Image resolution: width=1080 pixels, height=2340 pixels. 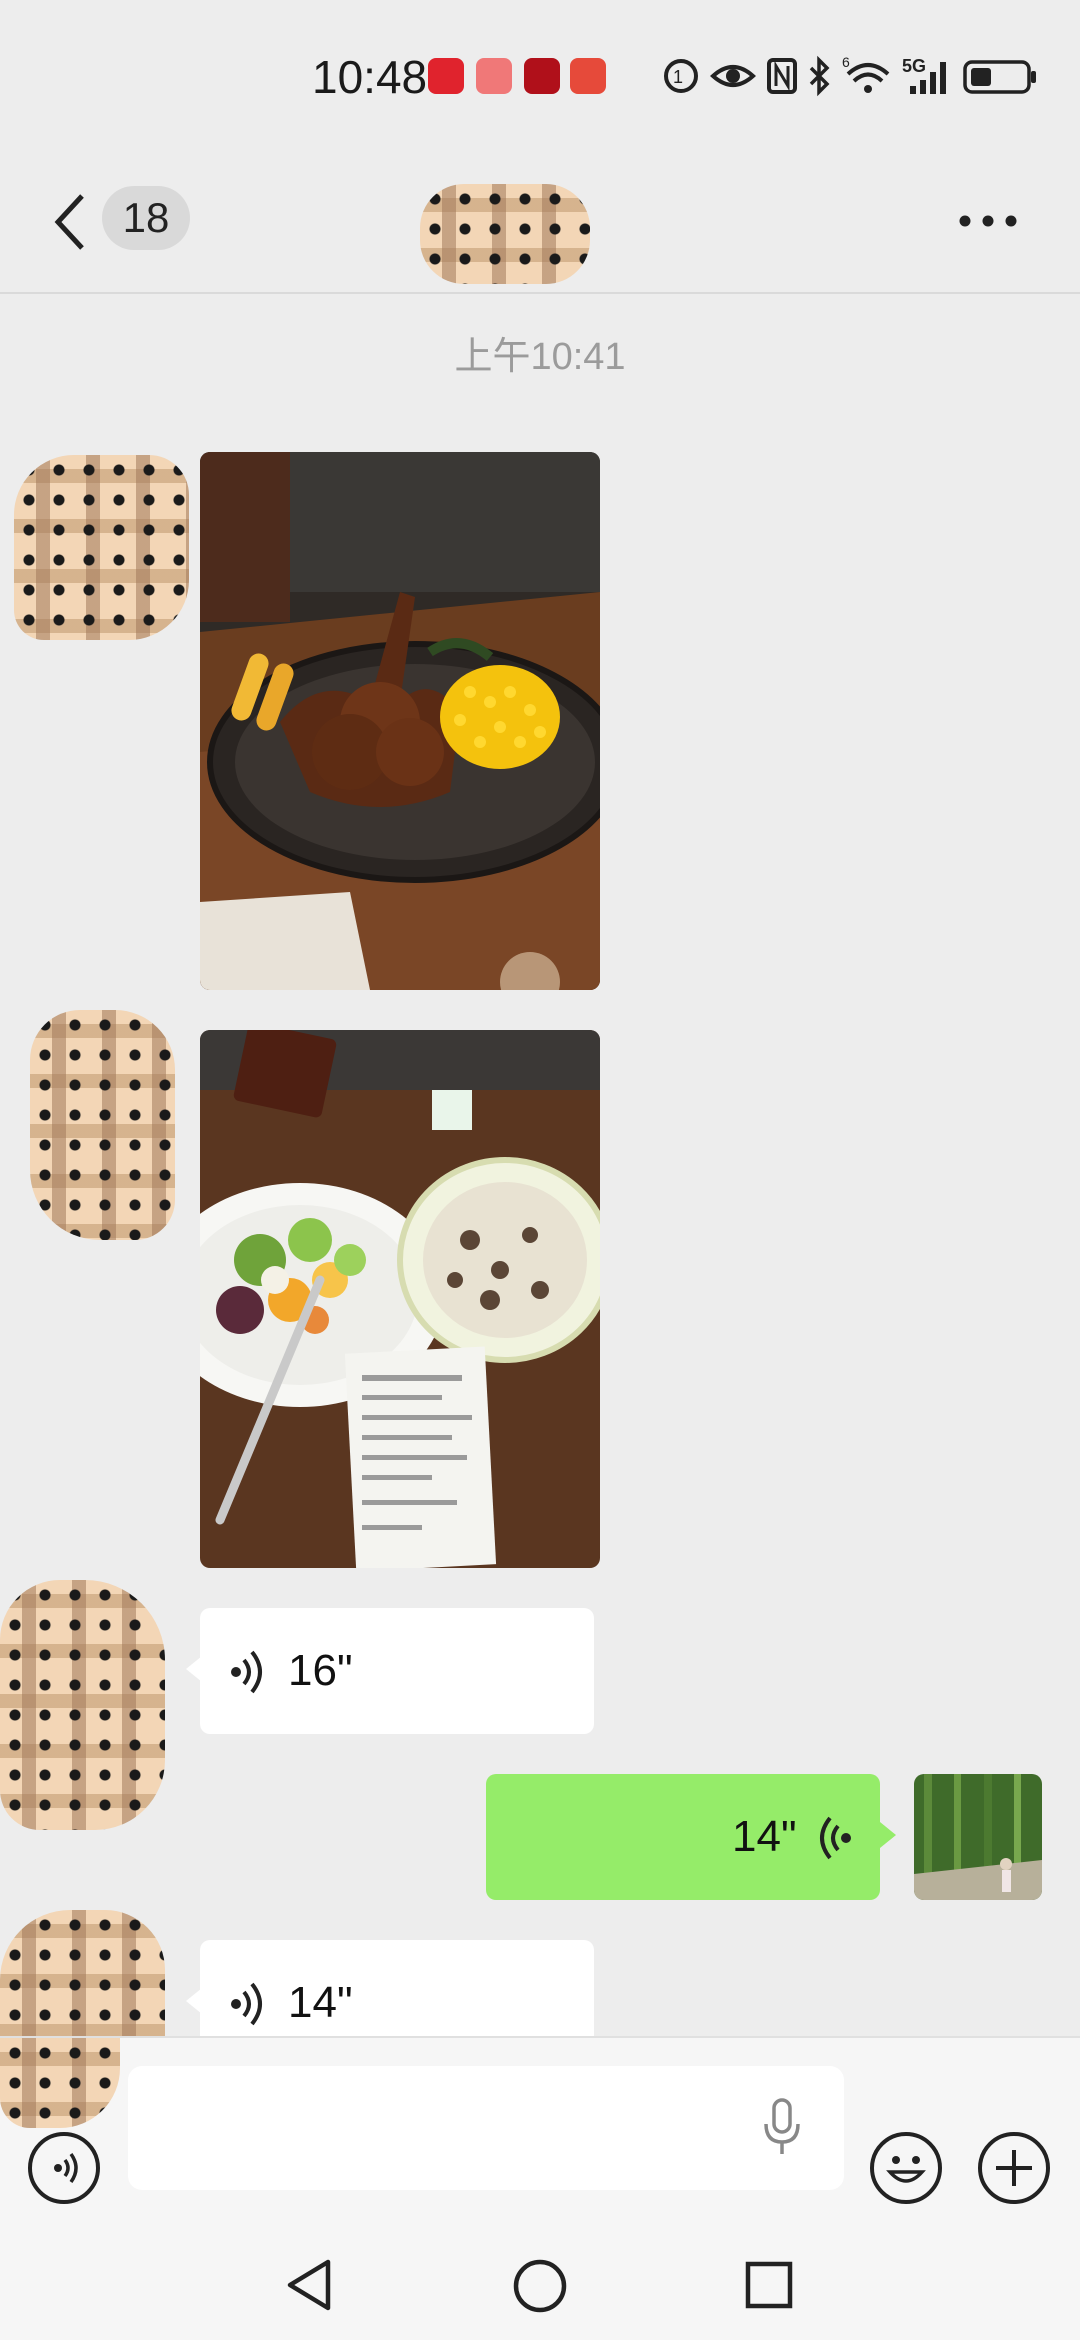 I want to click on steak-photo, so click(x=400, y=721).